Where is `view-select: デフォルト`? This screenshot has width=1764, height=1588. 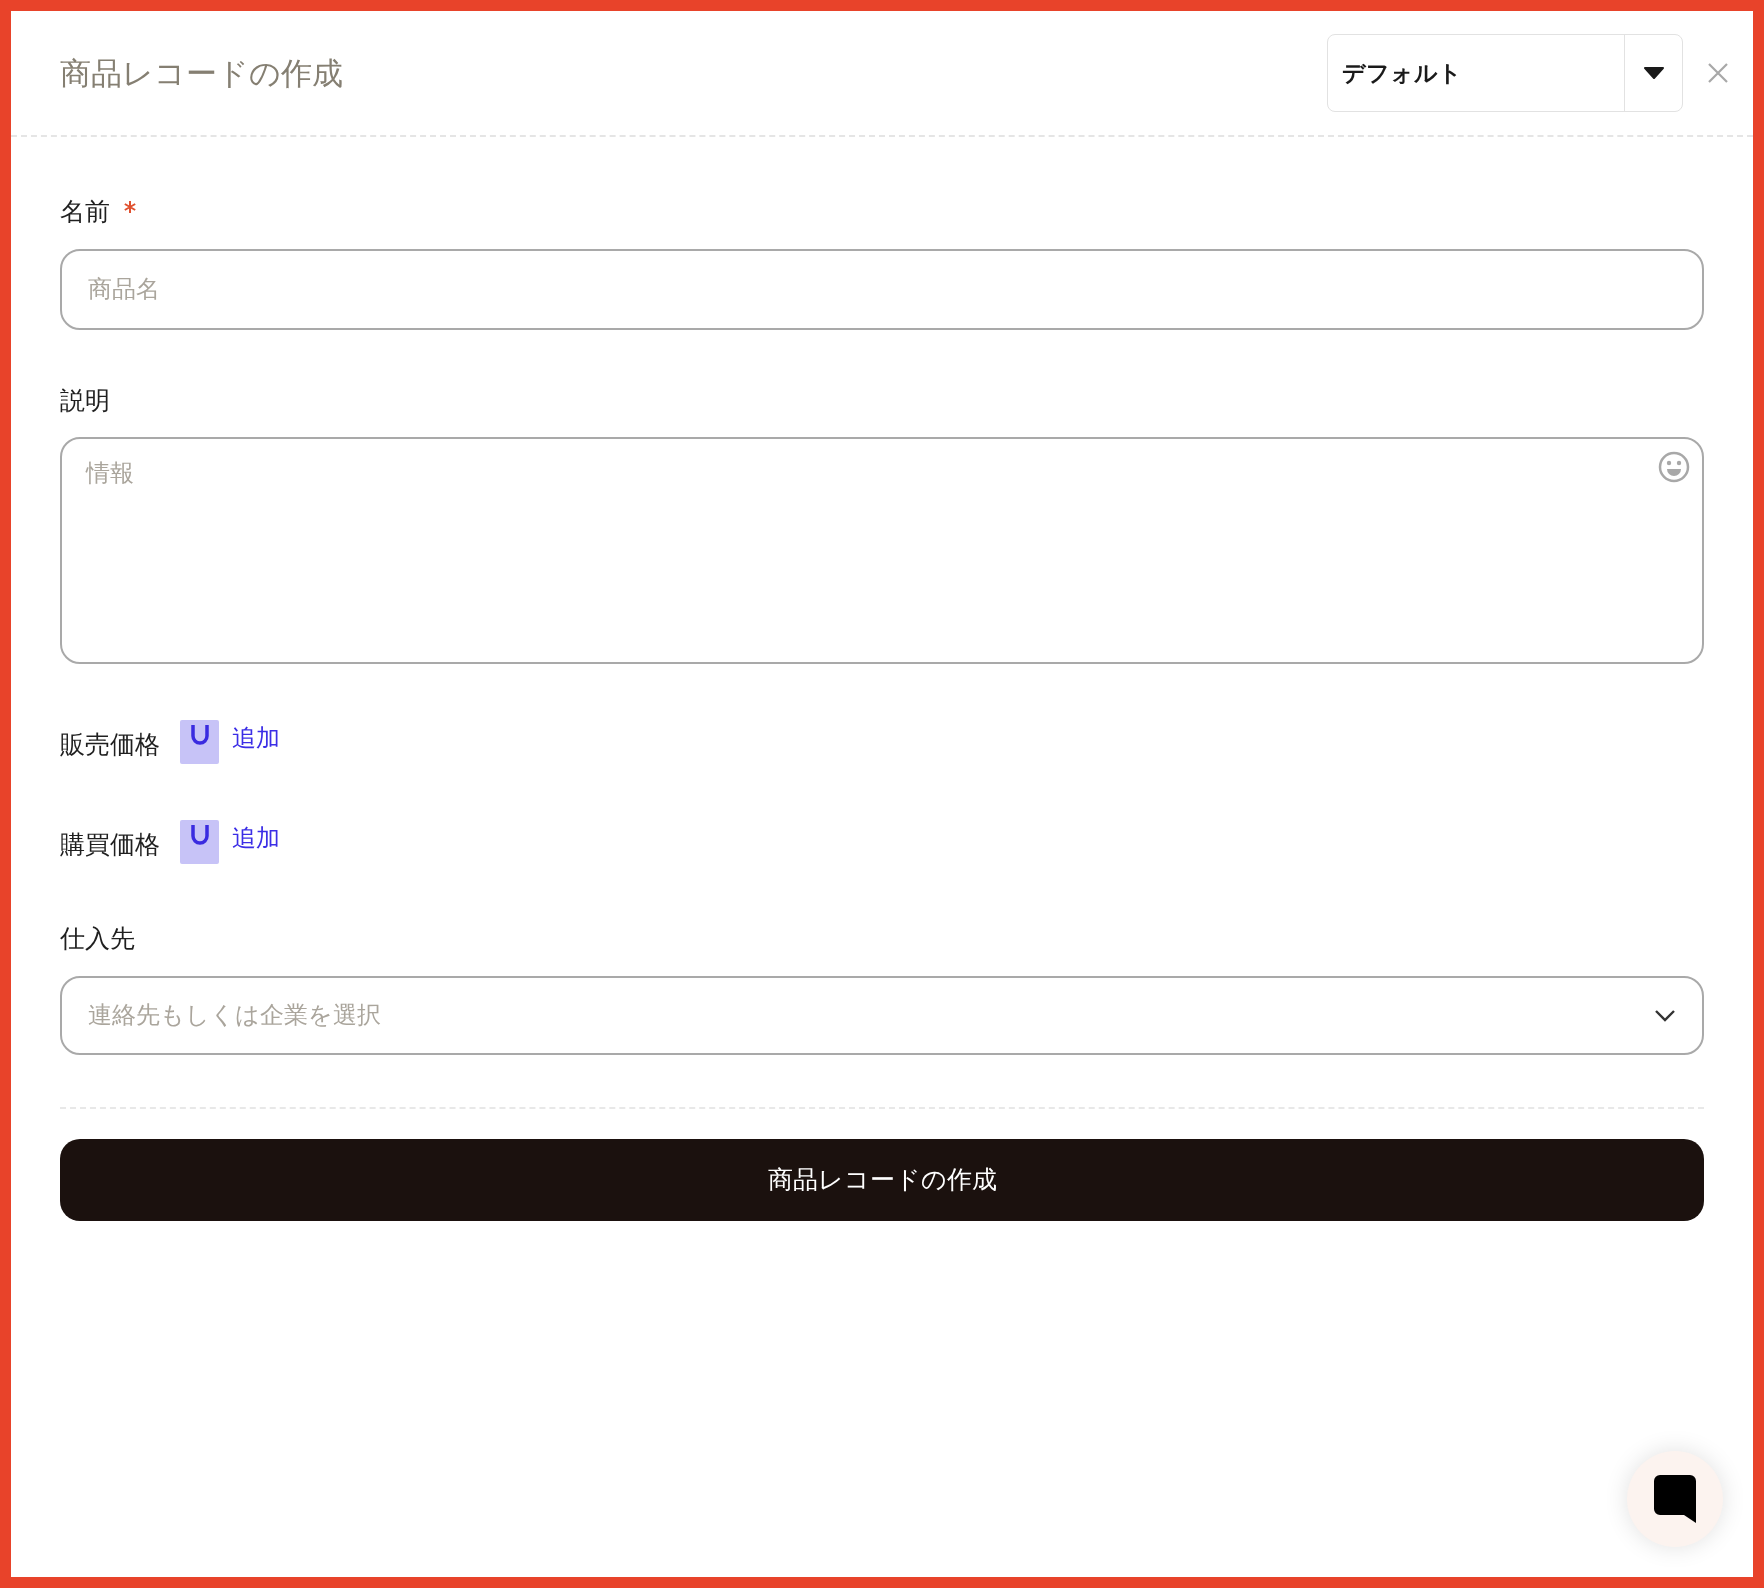 view-select: デフォルト is located at coordinates (1505, 73).